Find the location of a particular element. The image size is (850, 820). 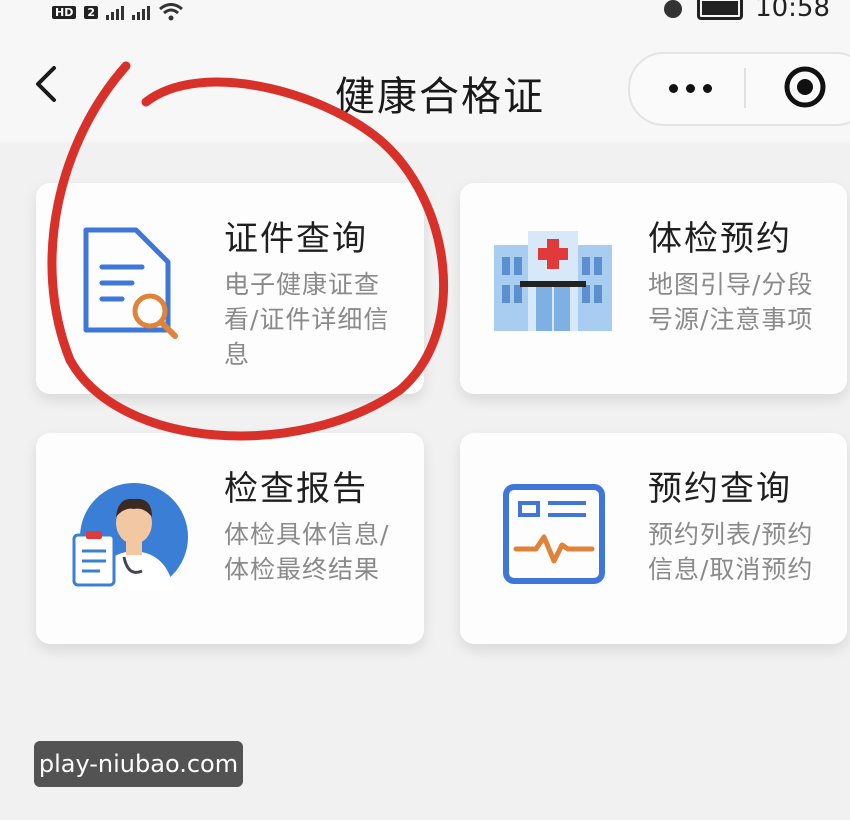

hd-badge: HD is located at coordinates (64, 12).